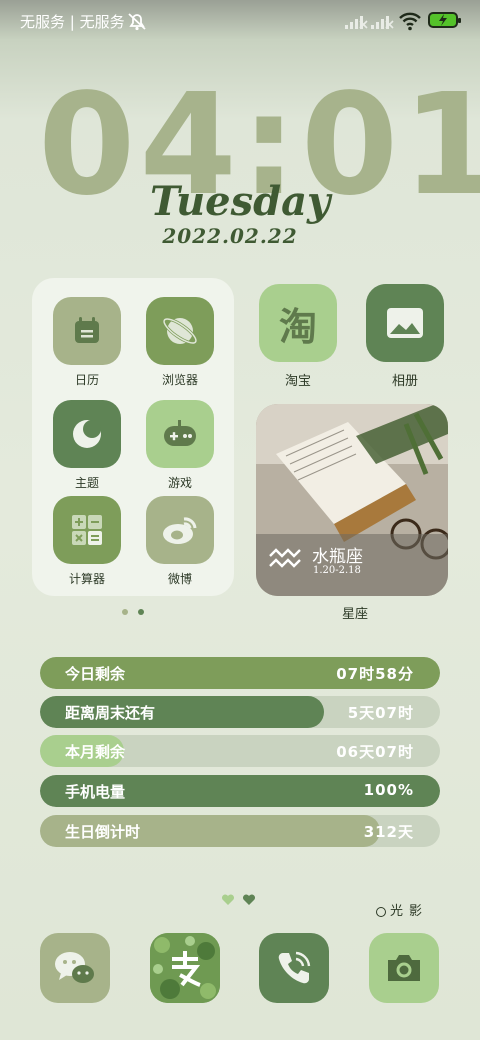 This screenshot has height=1040, width=480. What do you see at coordinates (375, 752) in the screenshot?
I see `progress-value: 06天07时` at bounding box center [375, 752].